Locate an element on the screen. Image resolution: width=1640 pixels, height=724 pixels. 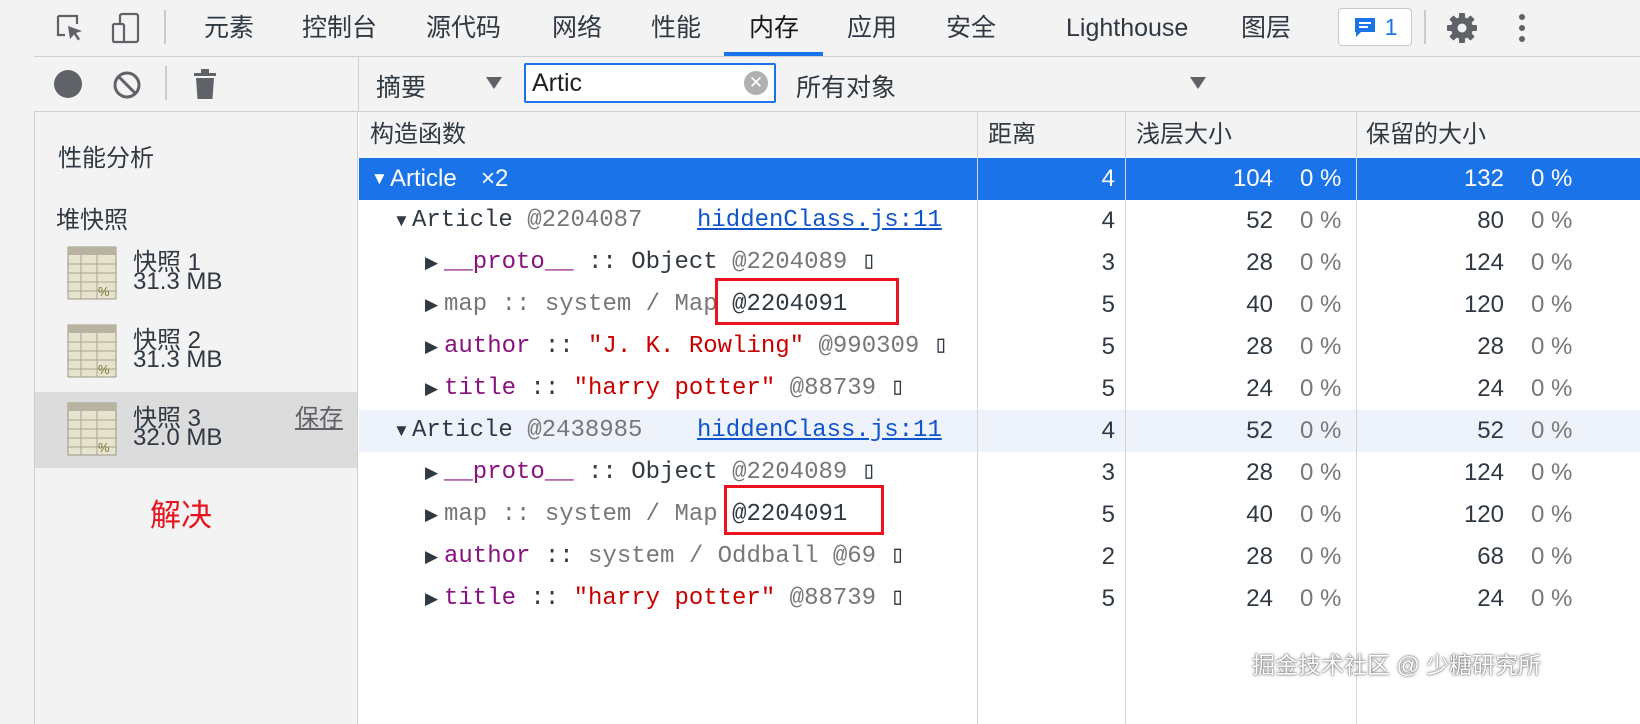
shallow-size-value: 104 is located at coordinates (1252, 178).